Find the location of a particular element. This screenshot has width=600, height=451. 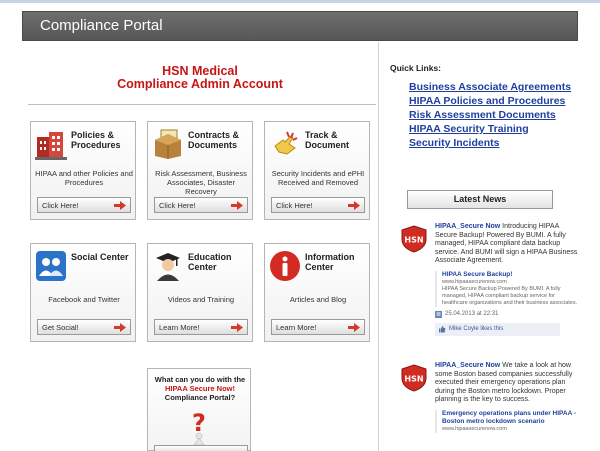

latest-news-header: Latest News is located at coordinates (480, 199).